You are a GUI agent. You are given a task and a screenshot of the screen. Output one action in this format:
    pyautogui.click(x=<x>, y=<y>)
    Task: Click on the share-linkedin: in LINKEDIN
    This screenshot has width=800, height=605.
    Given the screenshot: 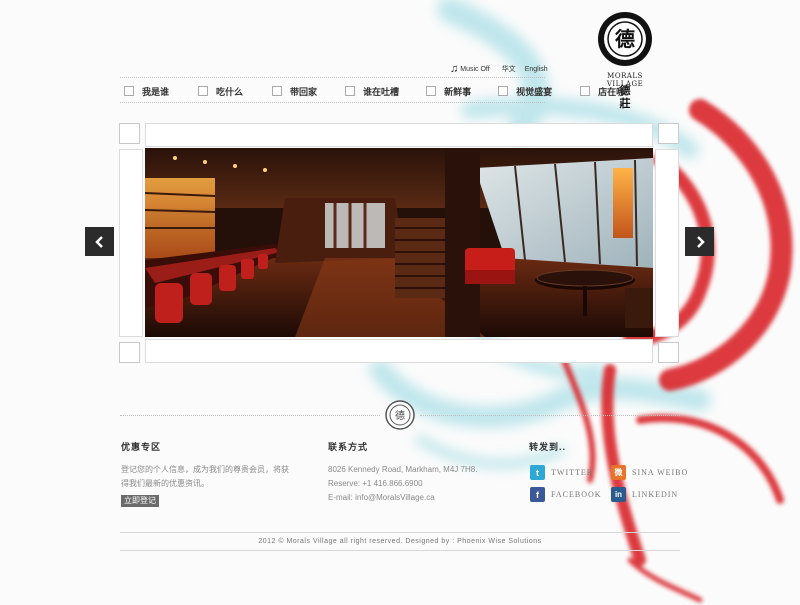 What is the action you would take?
    pyautogui.click(x=644, y=494)
    